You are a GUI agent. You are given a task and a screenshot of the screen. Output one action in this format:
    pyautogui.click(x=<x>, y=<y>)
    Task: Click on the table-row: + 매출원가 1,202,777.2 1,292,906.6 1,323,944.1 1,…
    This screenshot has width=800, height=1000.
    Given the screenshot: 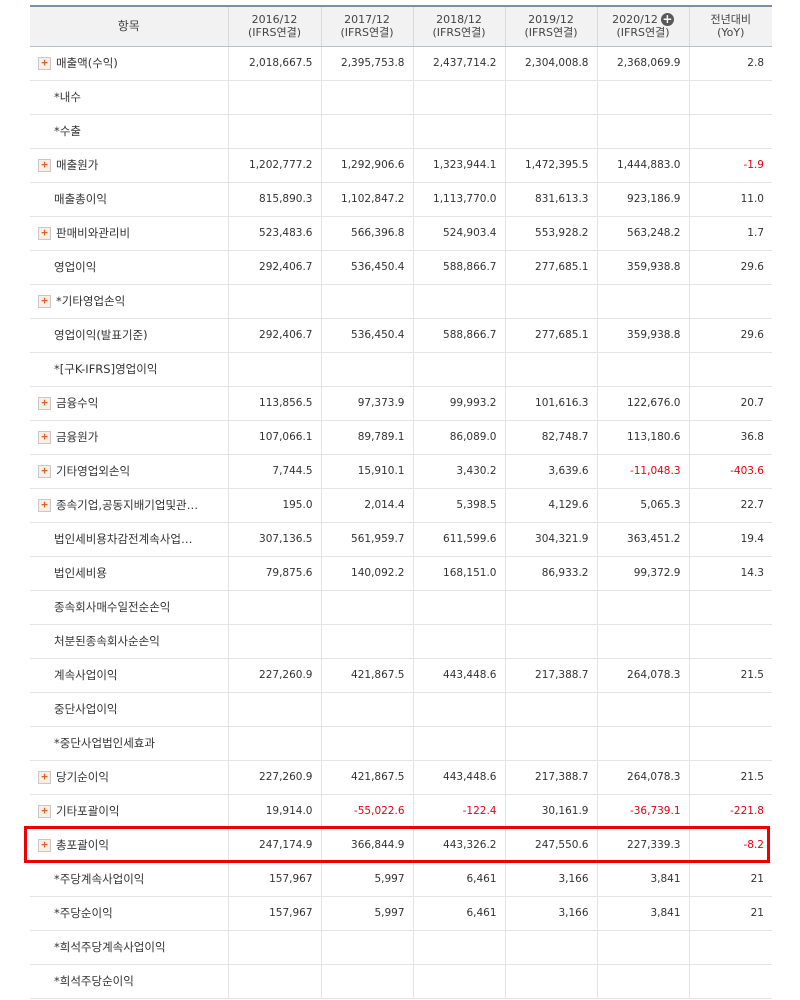 What is the action you would take?
    pyautogui.click(x=401, y=165)
    